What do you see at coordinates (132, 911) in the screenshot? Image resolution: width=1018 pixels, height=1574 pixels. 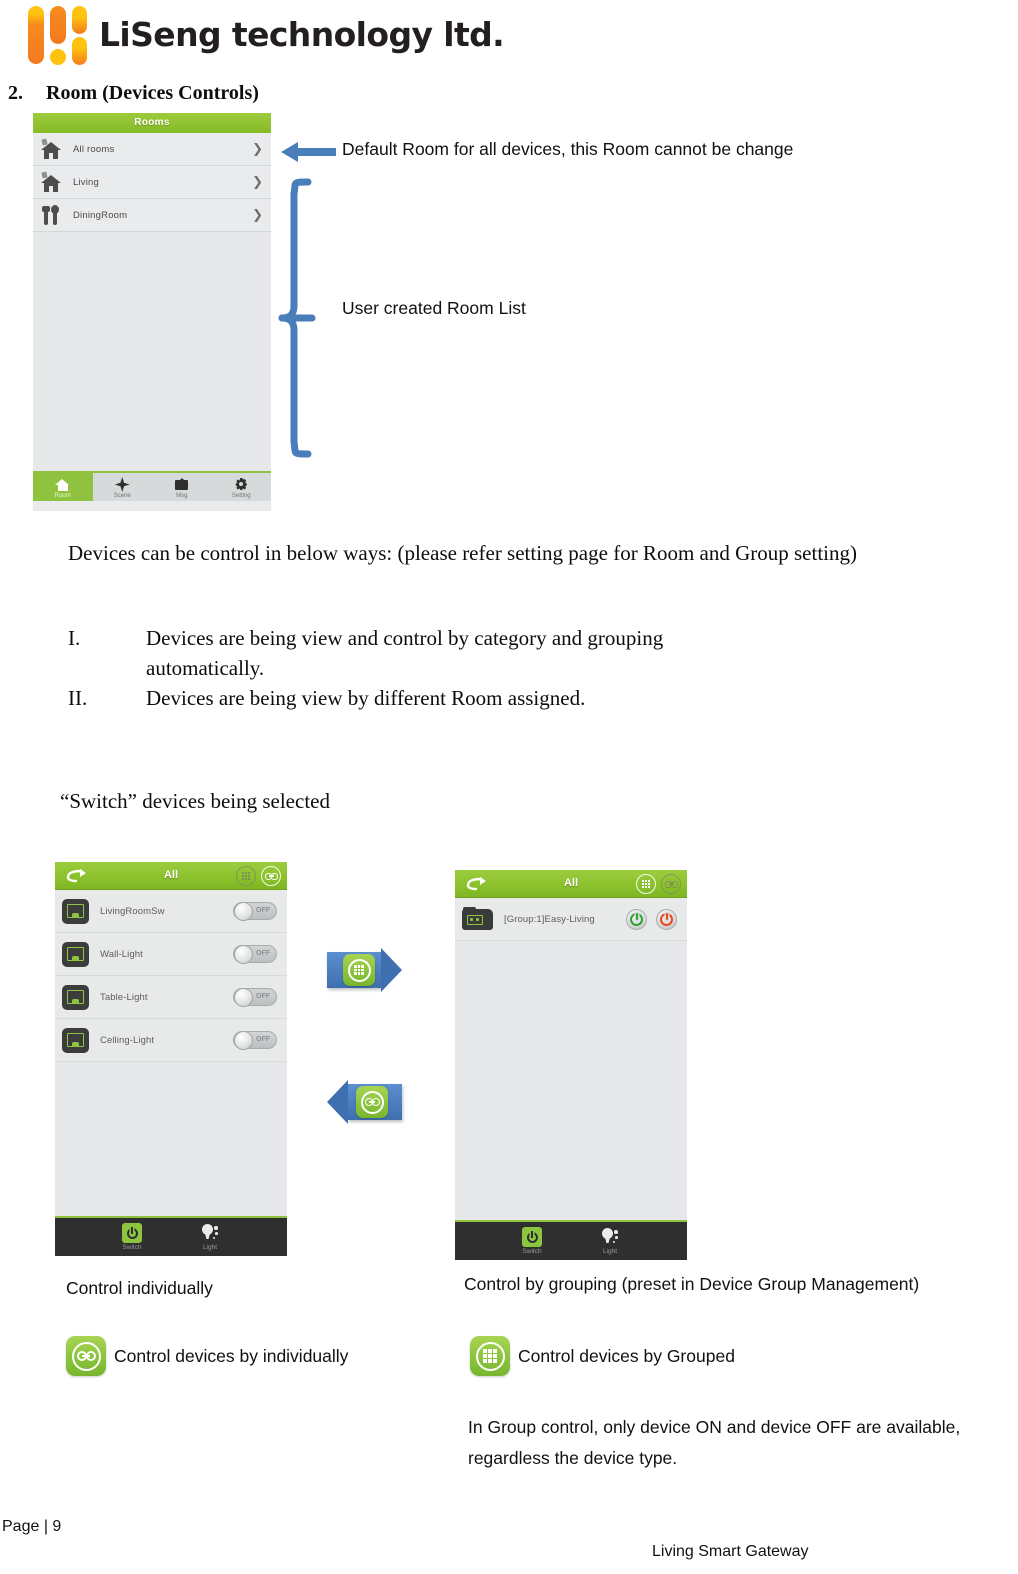 I see `device-name: LivingRoomSw` at bounding box center [132, 911].